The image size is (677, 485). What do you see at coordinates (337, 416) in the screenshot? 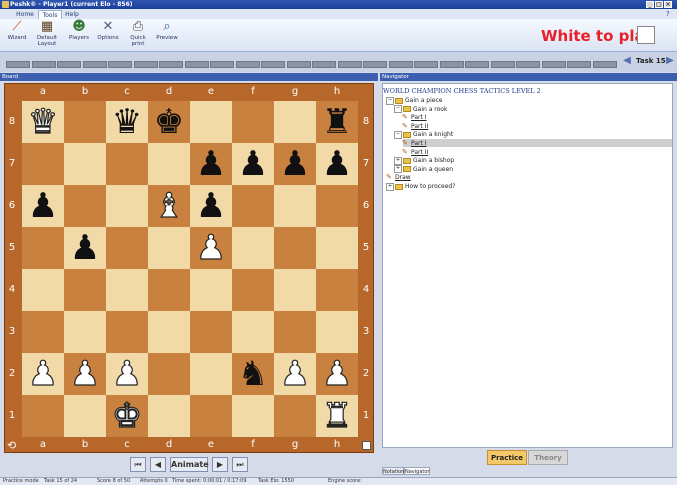
I see `square-h1: ♜` at bounding box center [337, 416].